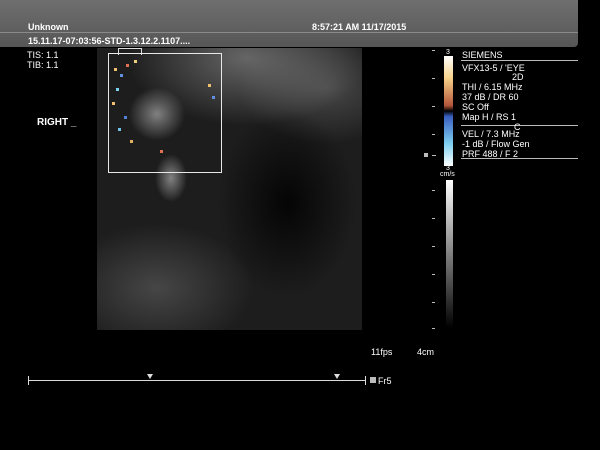 The width and height of the screenshot is (600, 450). Describe the element at coordinates (491, 134) in the screenshot. I see `vel-label: VEL / 7.3 MHz` at that location.